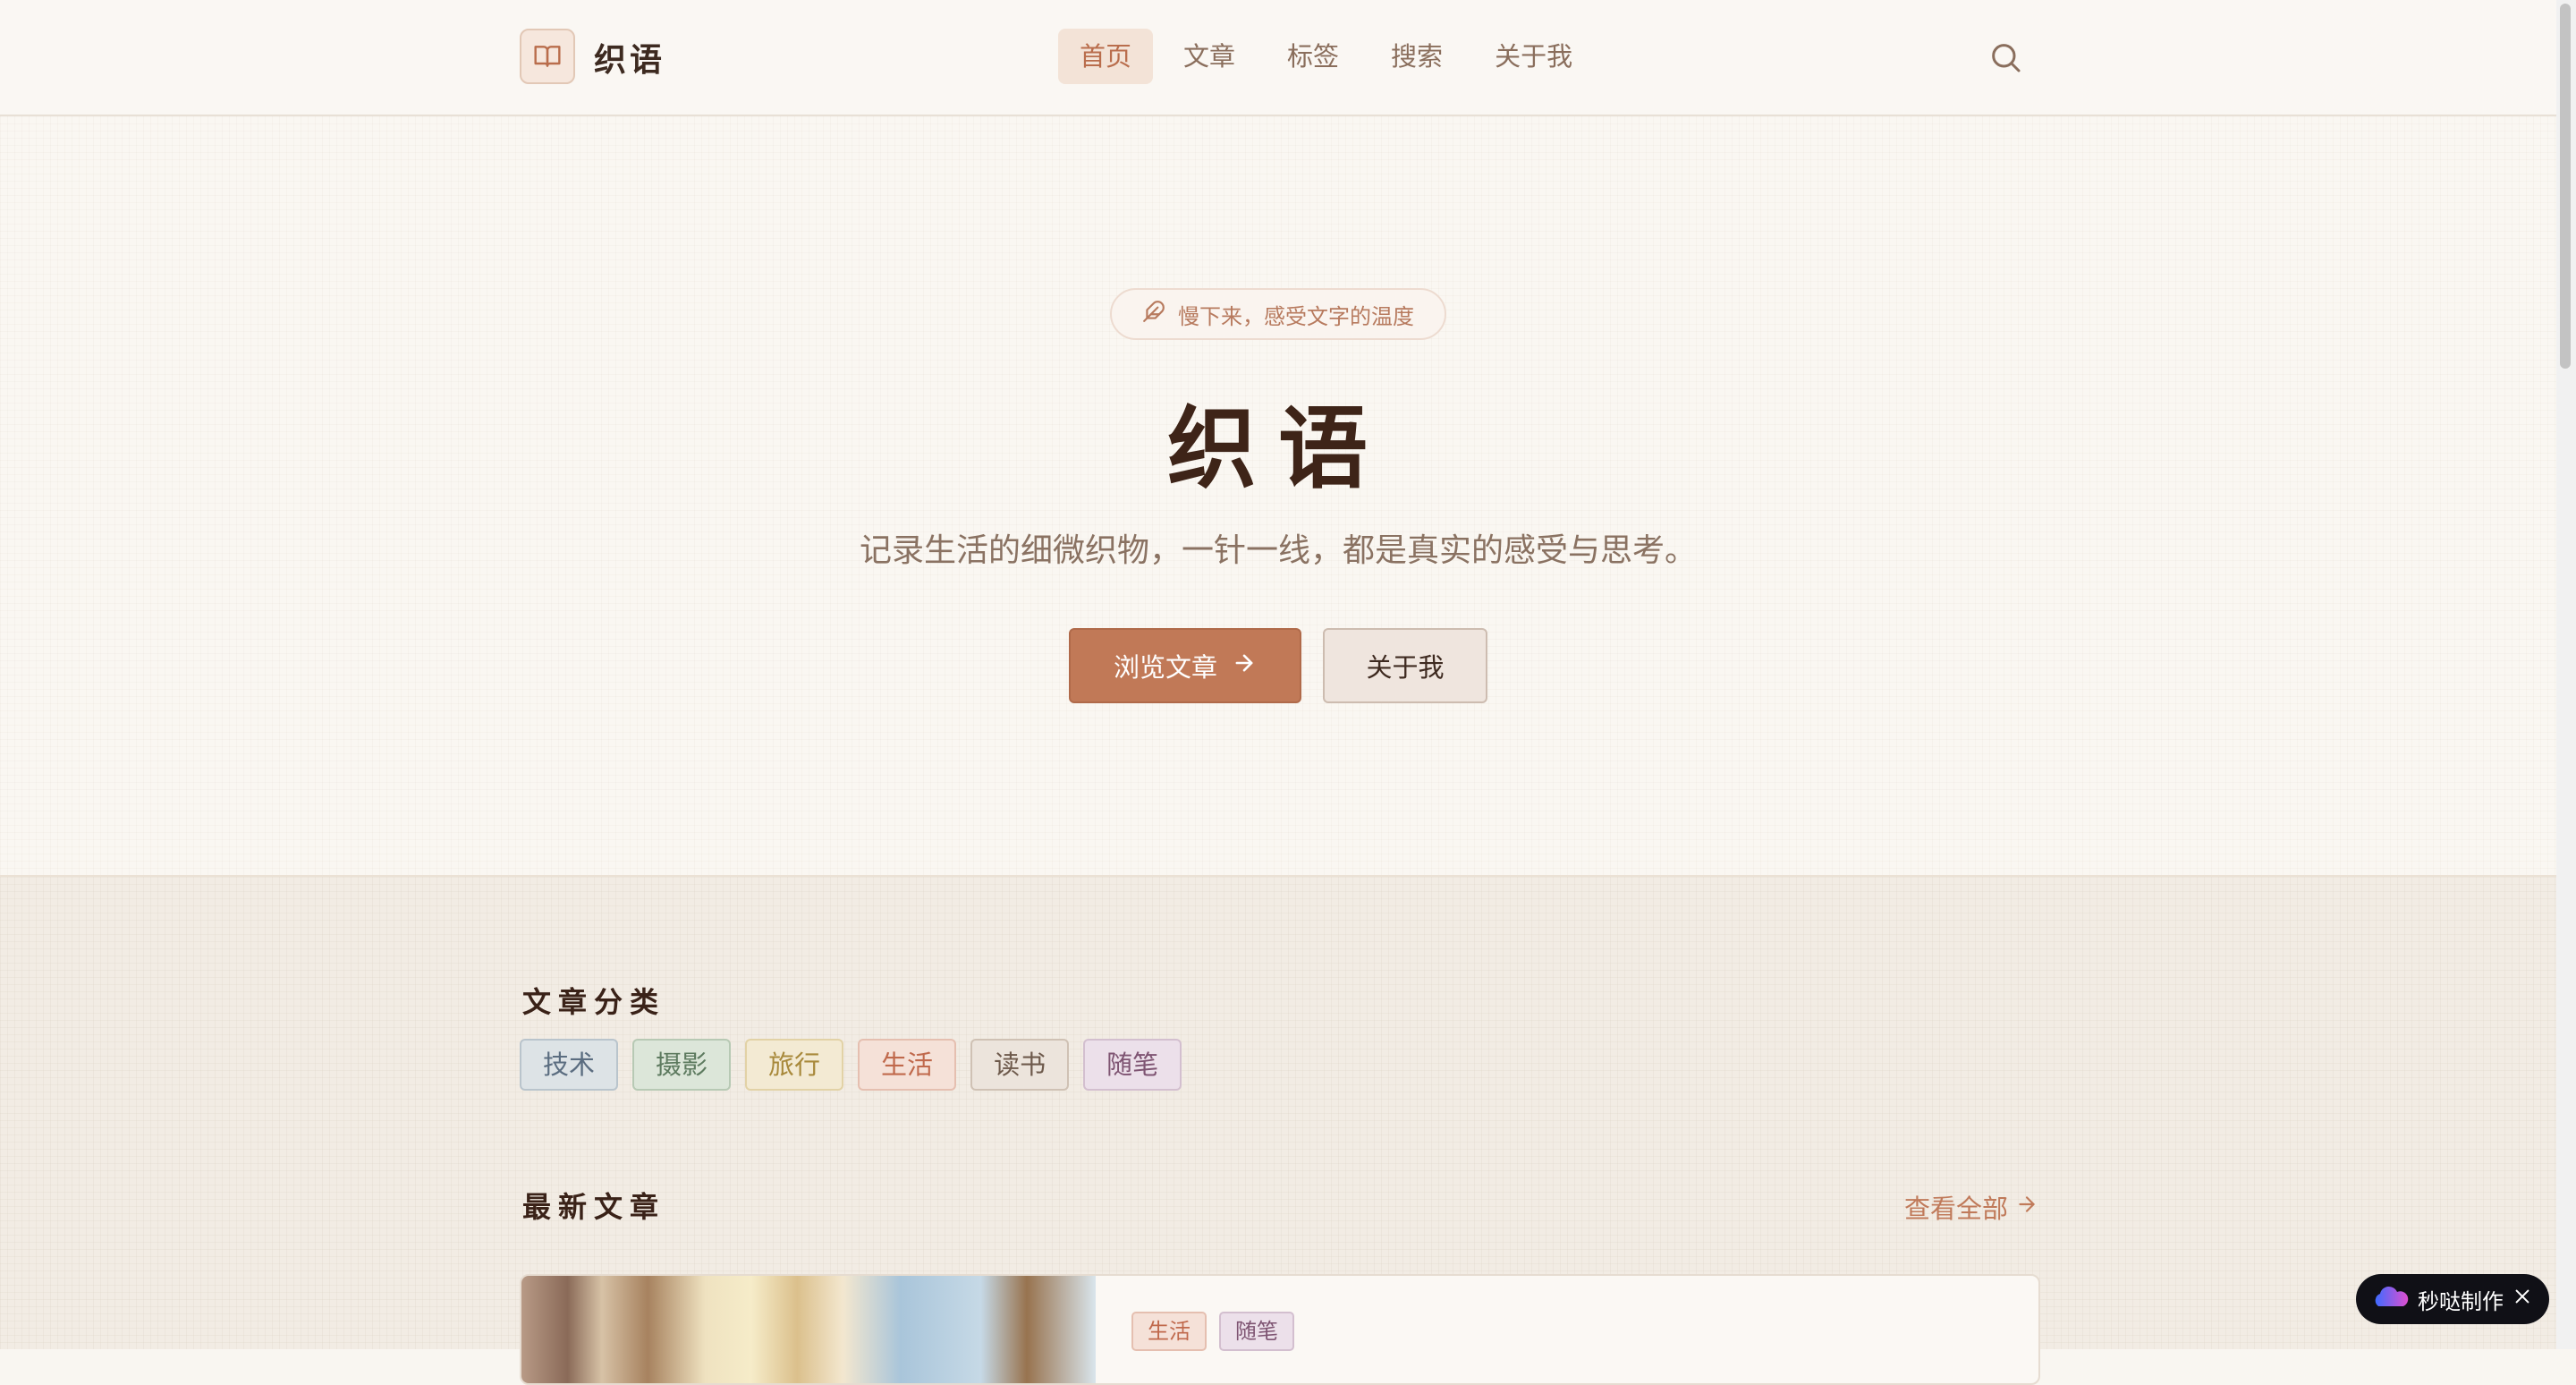 The width and height of the screenshot is (2576, 1385). What do you see at coordinates (594, 1207) in the screenshot?
I see `latest-articles-heading: 最新文章` at bounding box center [594, 1207].